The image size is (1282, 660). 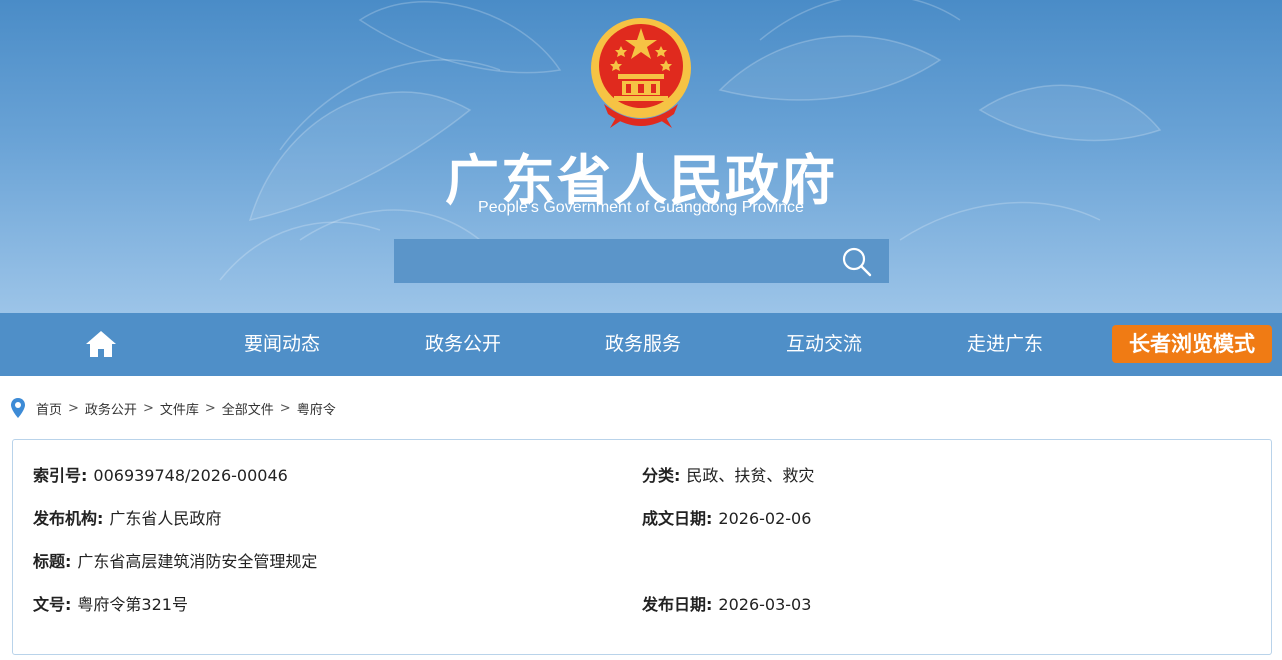 I want to click on breadcrumb-gov-affairs-open: 政务公开, so click(x=111, y=408).